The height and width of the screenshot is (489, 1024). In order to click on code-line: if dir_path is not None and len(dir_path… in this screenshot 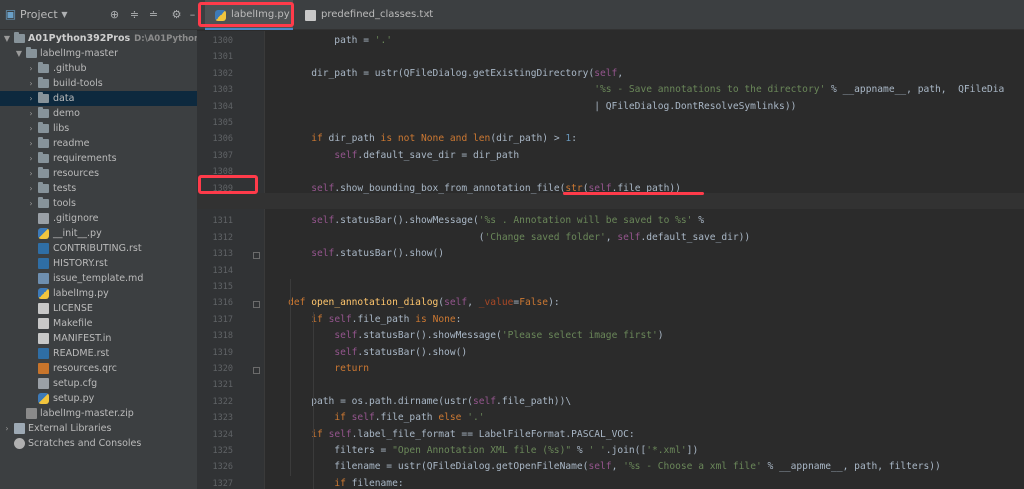, I will do `click(421, 139)`.